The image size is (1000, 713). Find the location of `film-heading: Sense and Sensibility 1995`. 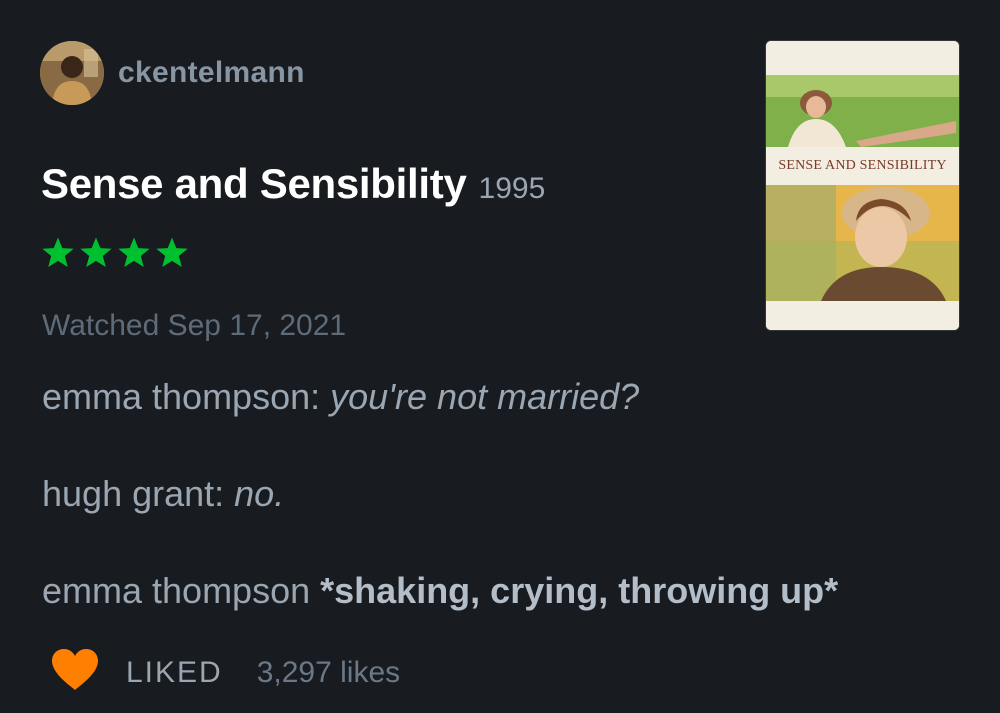

film-heading: Sense and Sensibility 1995 is located at coordinates (293, 184).